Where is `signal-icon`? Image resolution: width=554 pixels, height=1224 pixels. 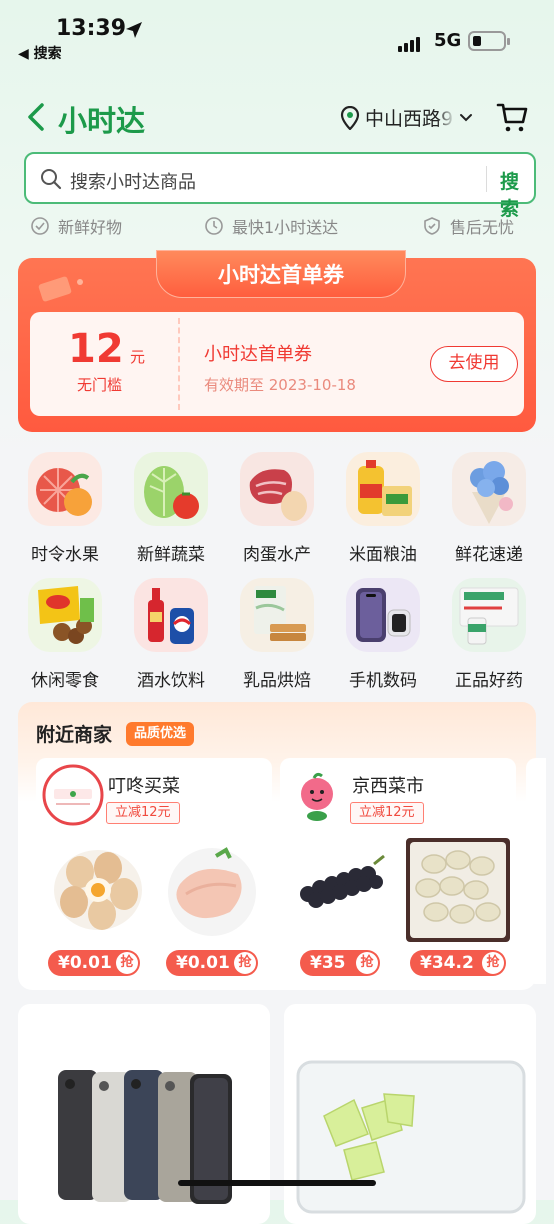
signal-icon is located at coordinates (410, 42).